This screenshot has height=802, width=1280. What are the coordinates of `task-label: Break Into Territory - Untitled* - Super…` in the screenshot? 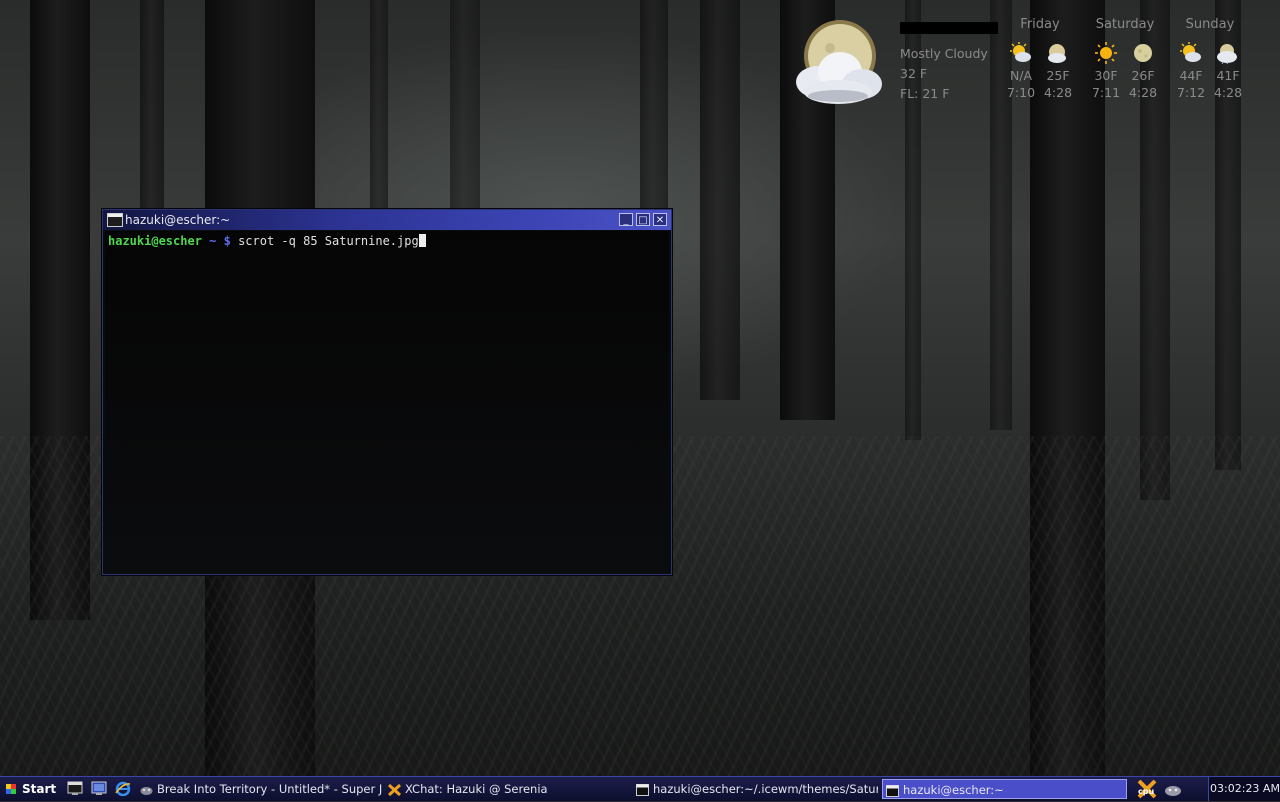 It's located at (269, 789).